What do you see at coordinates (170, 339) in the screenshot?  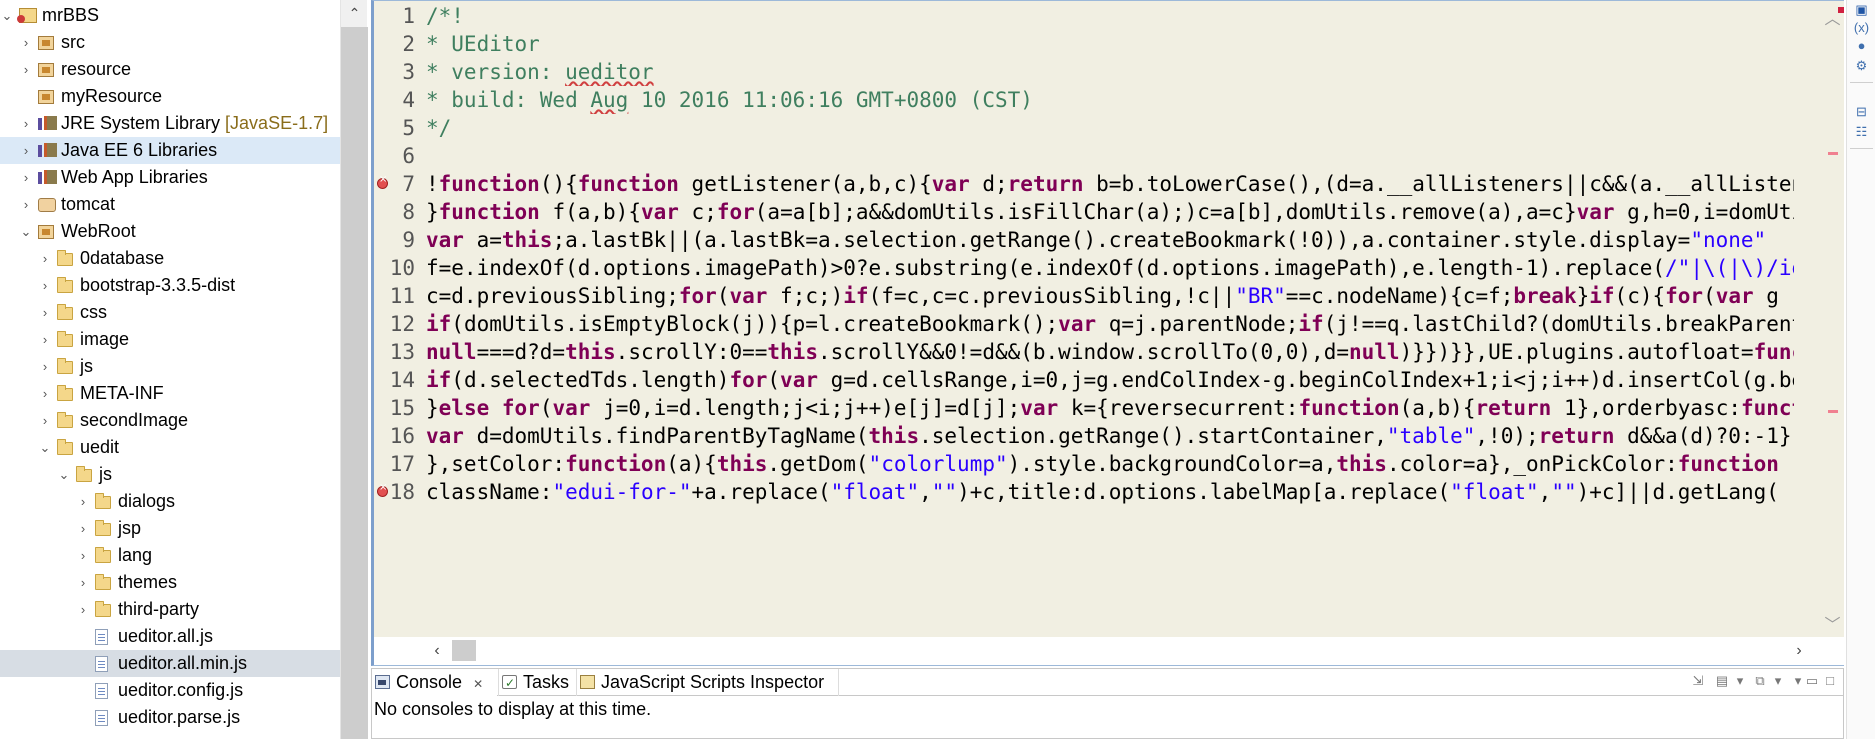 I see `tree-item: › image` at bounding box center [170, 339].